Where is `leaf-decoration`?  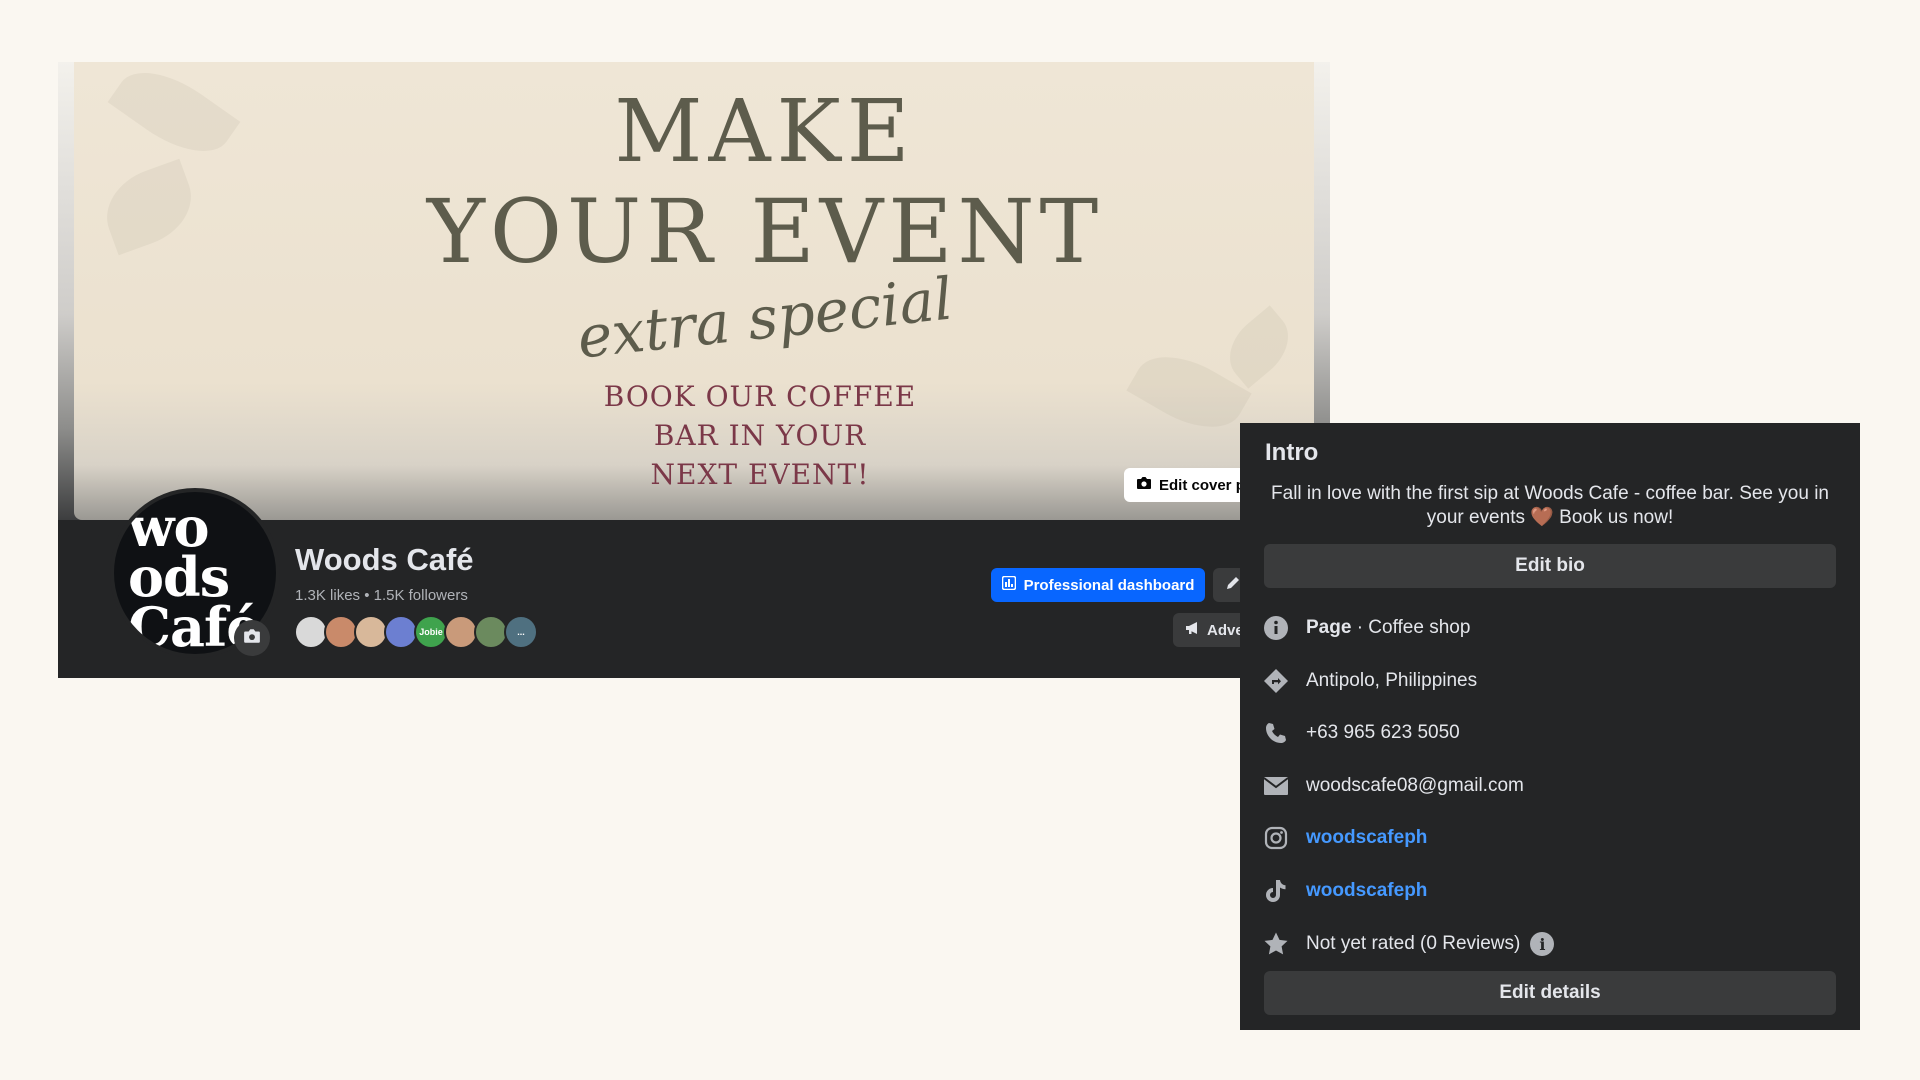 leaf-decoration is located at coordinates (1259, 347).